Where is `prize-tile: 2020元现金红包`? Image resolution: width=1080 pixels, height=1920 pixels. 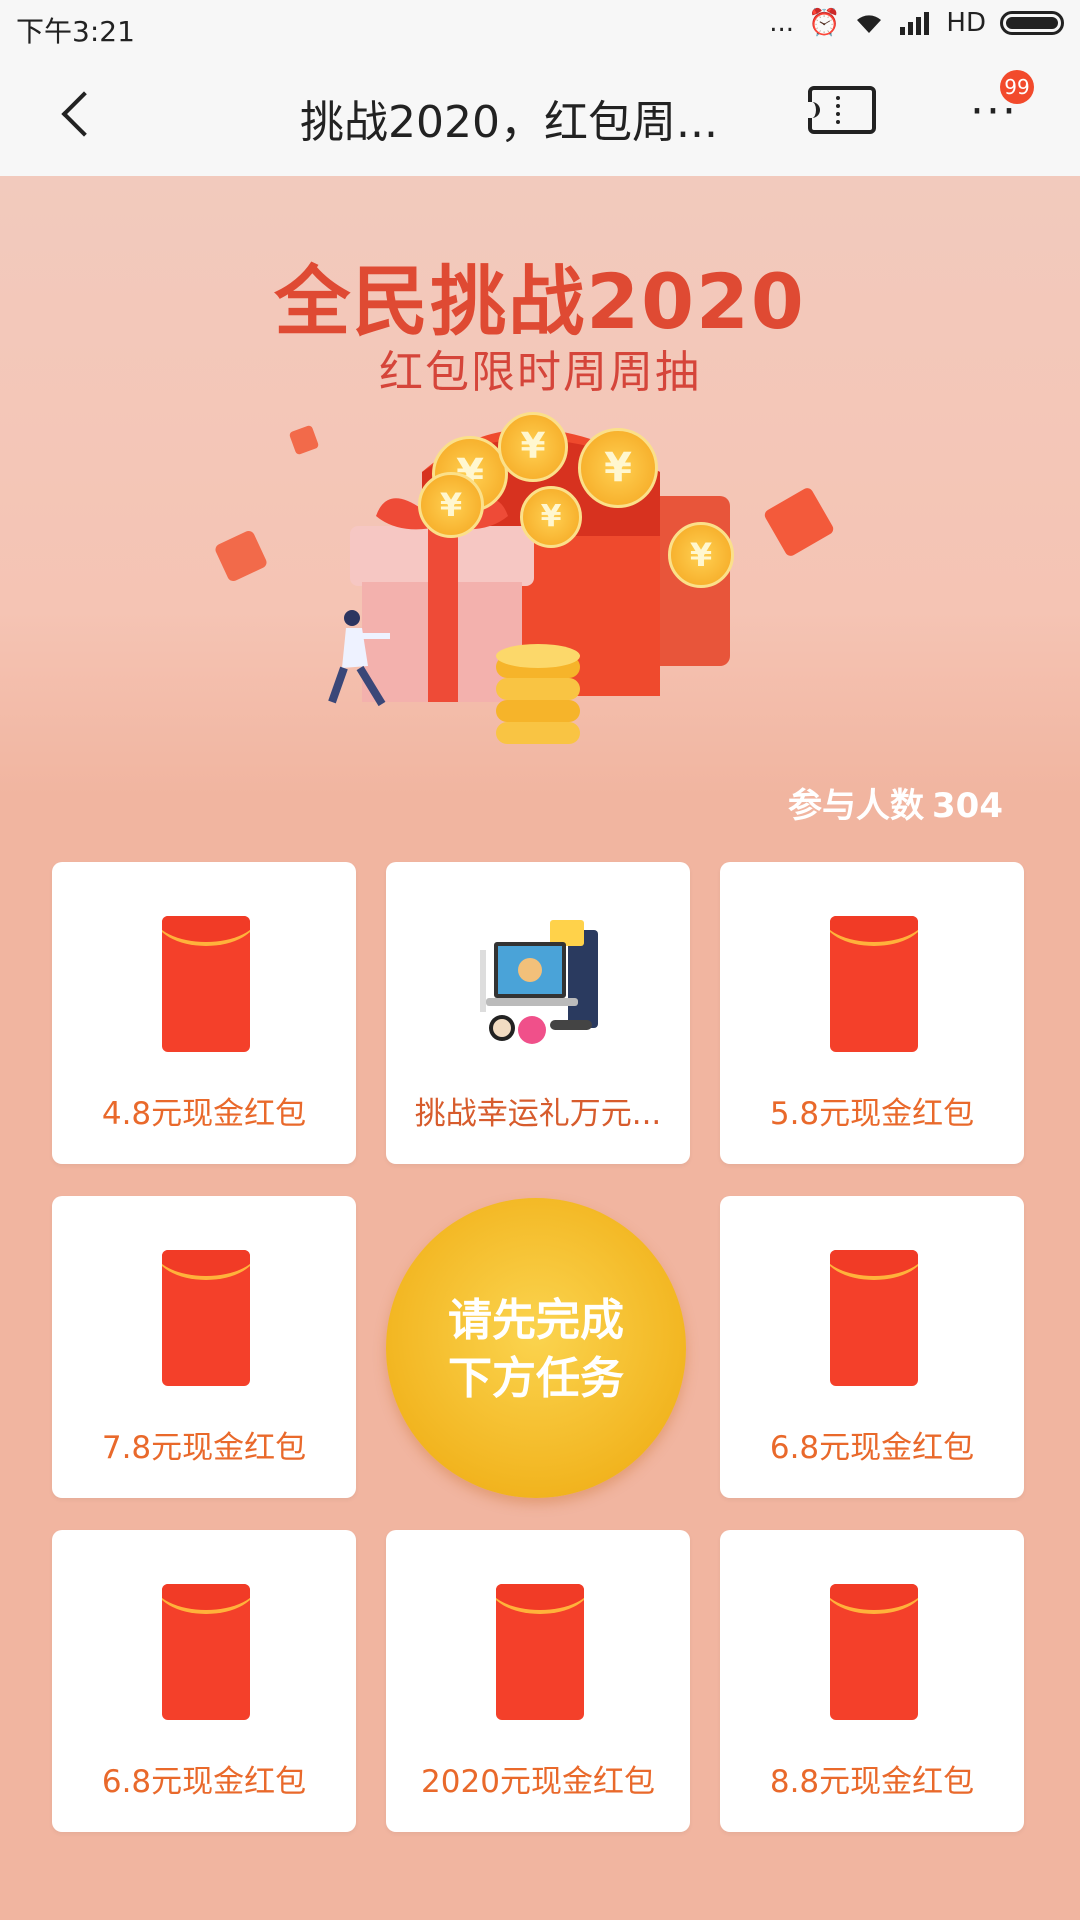
prize-tile: 2020元现金红包 is located at coordinates (538, 1681).